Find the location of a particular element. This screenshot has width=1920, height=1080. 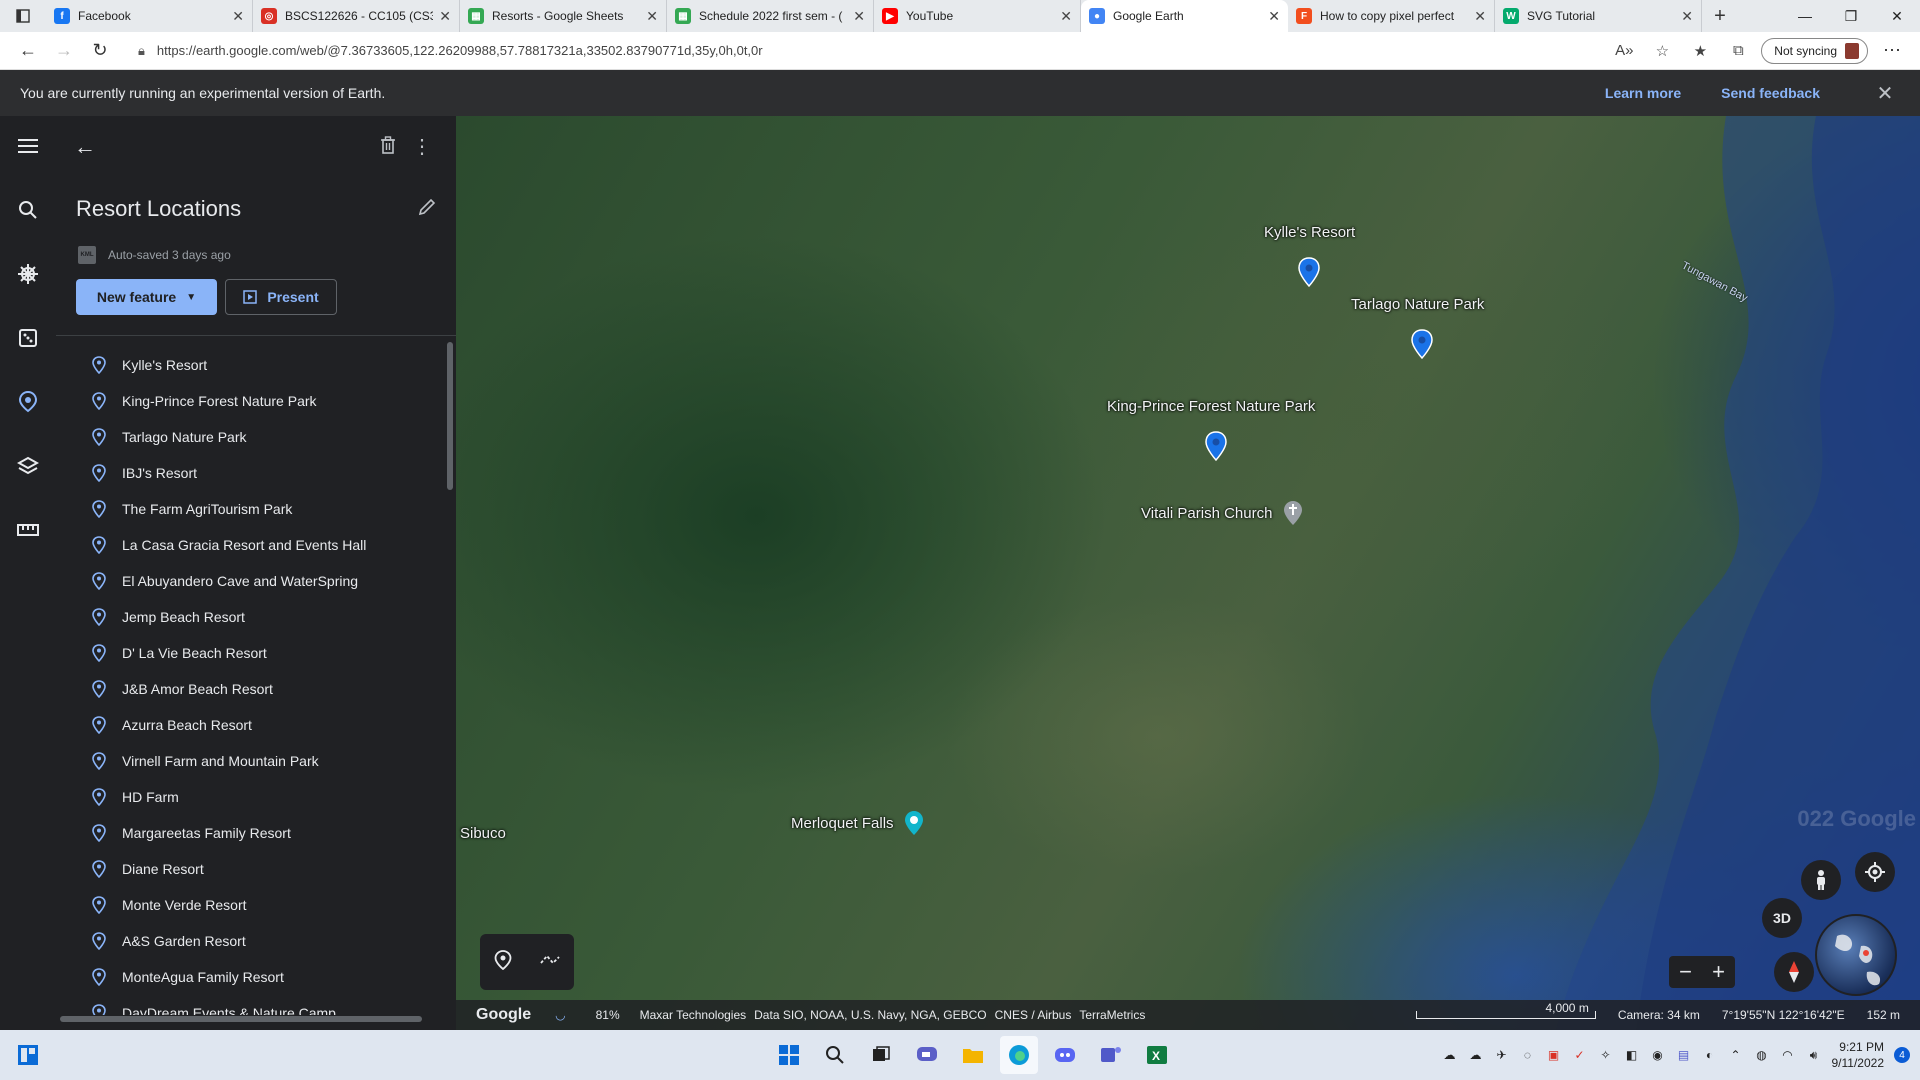

feature-list-item: Diane Resort is located at coordinates (248, 869).